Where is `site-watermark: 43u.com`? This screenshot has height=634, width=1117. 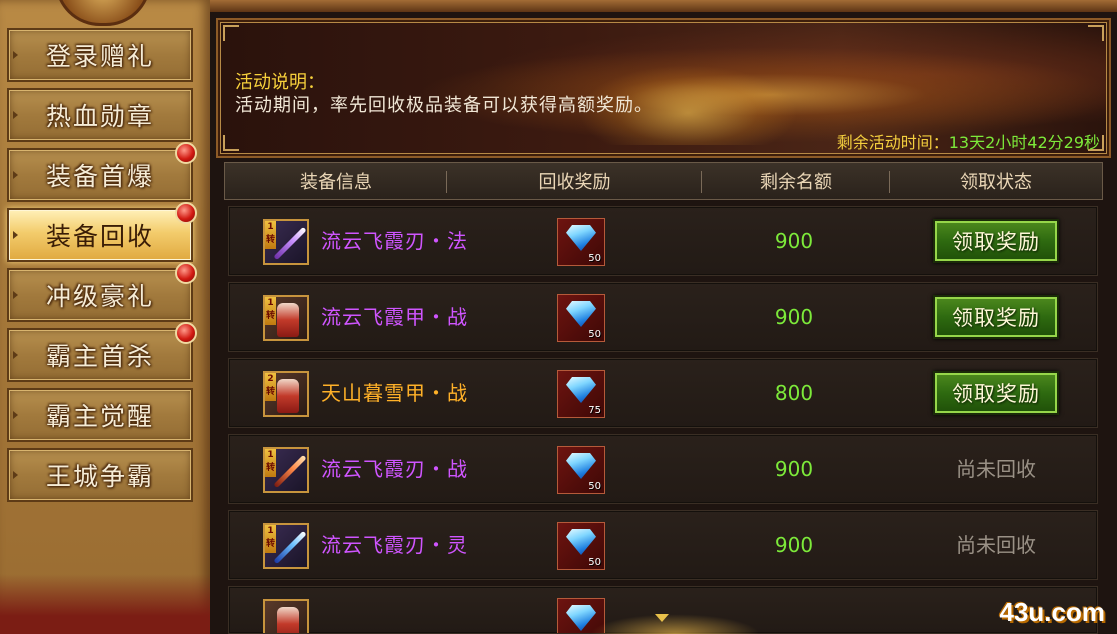 site-watermark: 43u.com is located at coordinates (1052, 612).